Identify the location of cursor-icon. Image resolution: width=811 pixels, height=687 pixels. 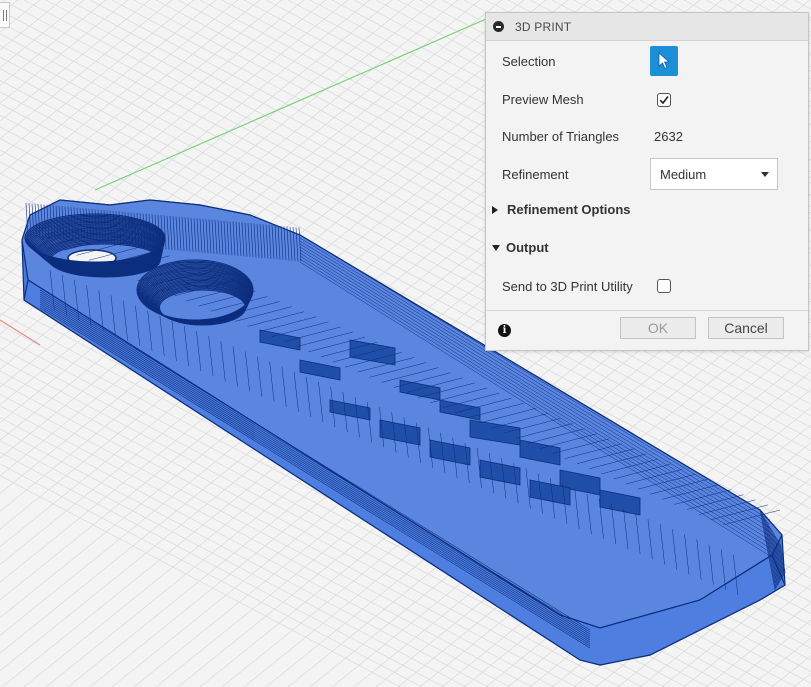
(664, 61).